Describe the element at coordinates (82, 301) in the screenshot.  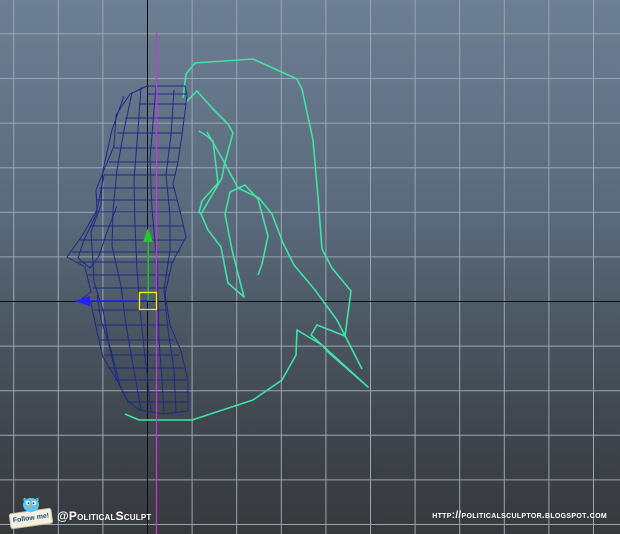
I see `manipulator-z-arrow-icon` at that location.